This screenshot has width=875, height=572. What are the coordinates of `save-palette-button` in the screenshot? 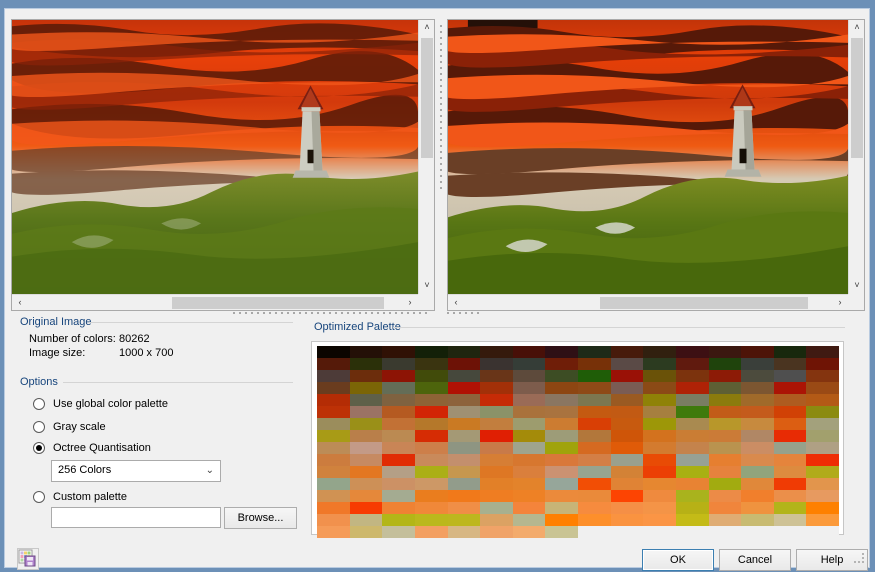 It's located at (28, 559).